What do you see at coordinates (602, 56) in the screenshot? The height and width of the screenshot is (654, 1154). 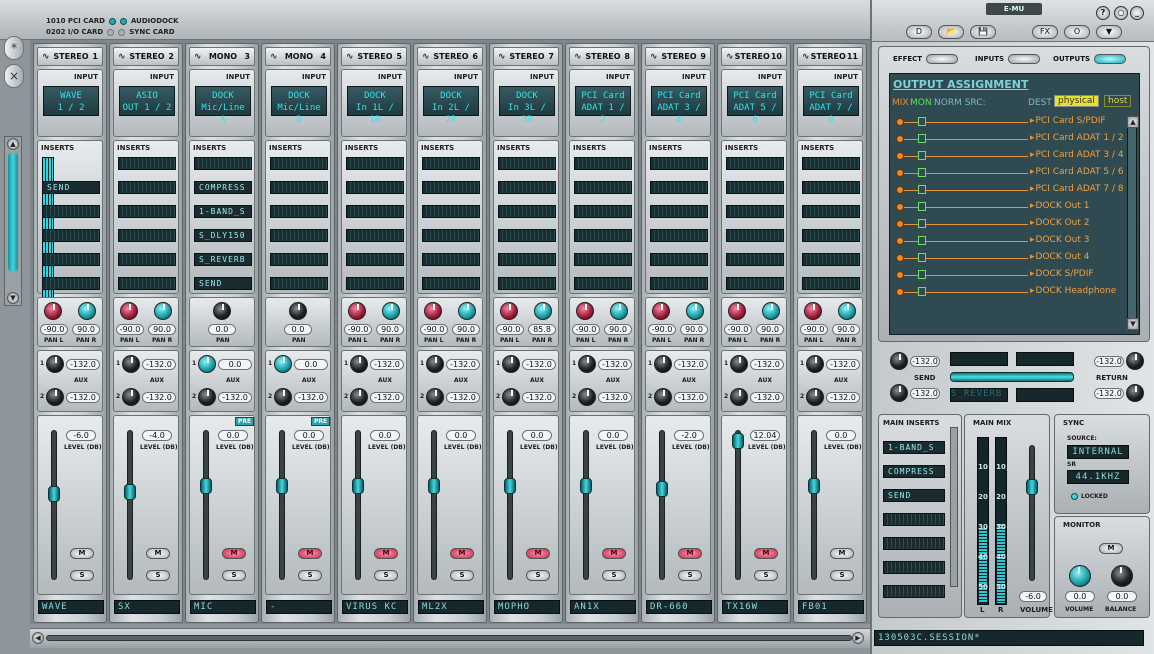 I see `strip-header: ∿ STEREO 8` at bounding box center [602, 56].